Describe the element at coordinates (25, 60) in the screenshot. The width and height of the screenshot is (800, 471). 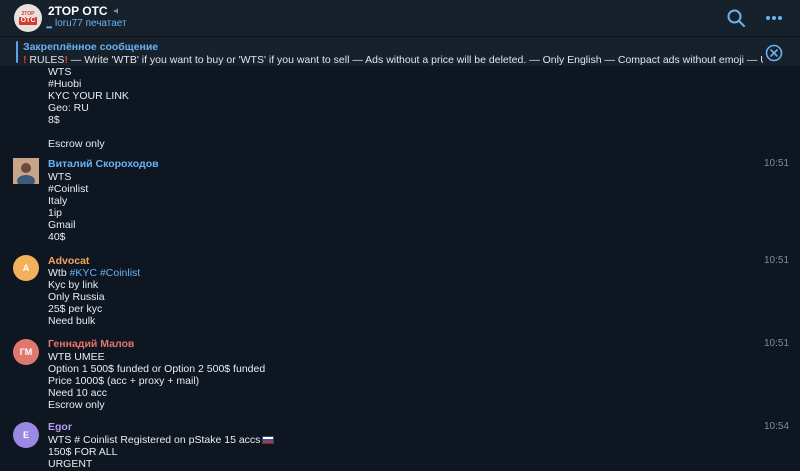
I see `exclamation-icon: !` at that location.